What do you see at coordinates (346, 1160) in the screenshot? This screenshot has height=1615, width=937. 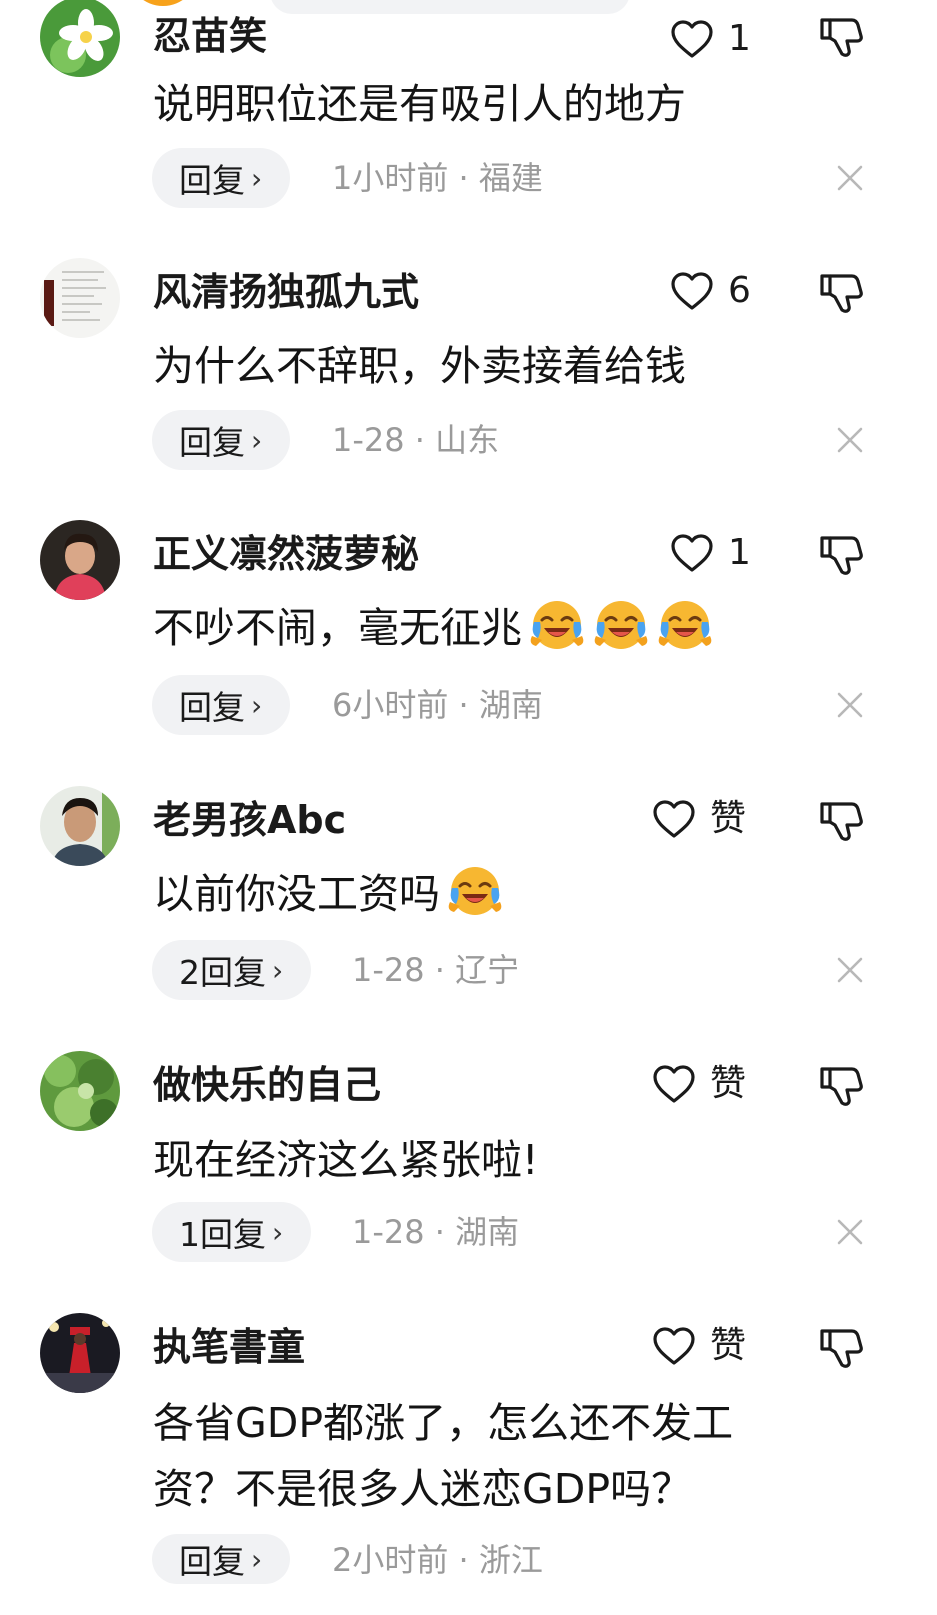 I see `comment-text: 现在经济这么紧张啦!` at bounding box center [346, 1160].